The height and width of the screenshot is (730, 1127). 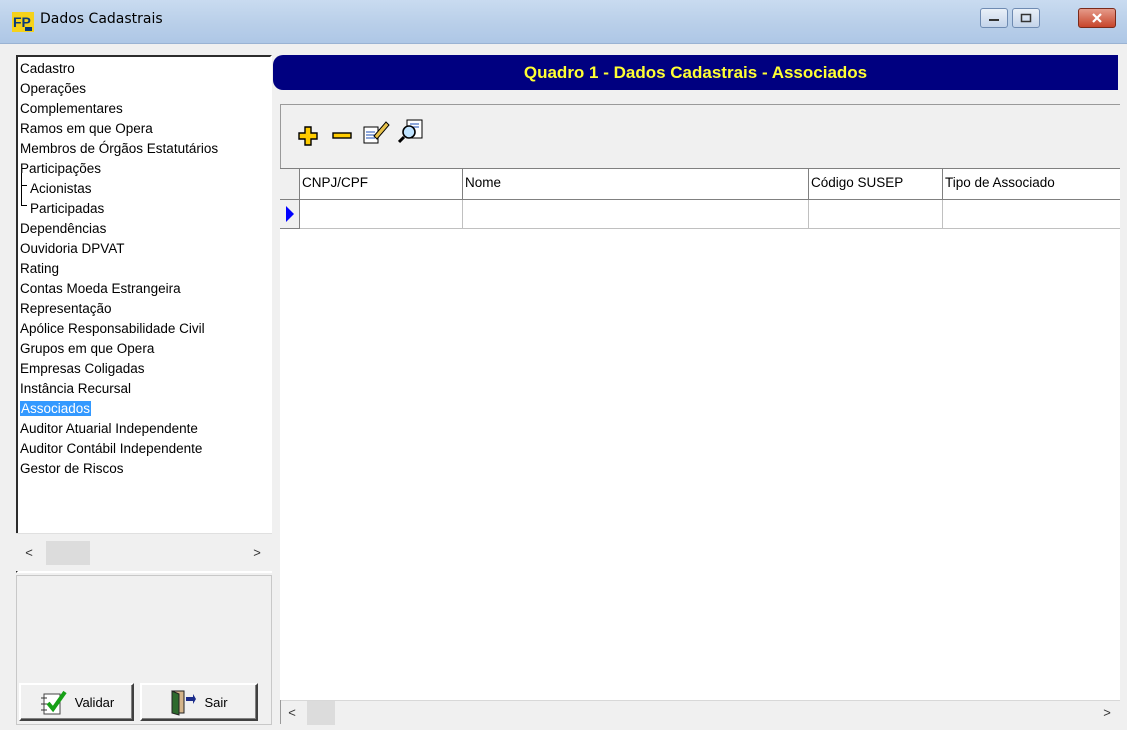 I want to click on window-title: Dados Cadastrais, so click(x=101, y=19).